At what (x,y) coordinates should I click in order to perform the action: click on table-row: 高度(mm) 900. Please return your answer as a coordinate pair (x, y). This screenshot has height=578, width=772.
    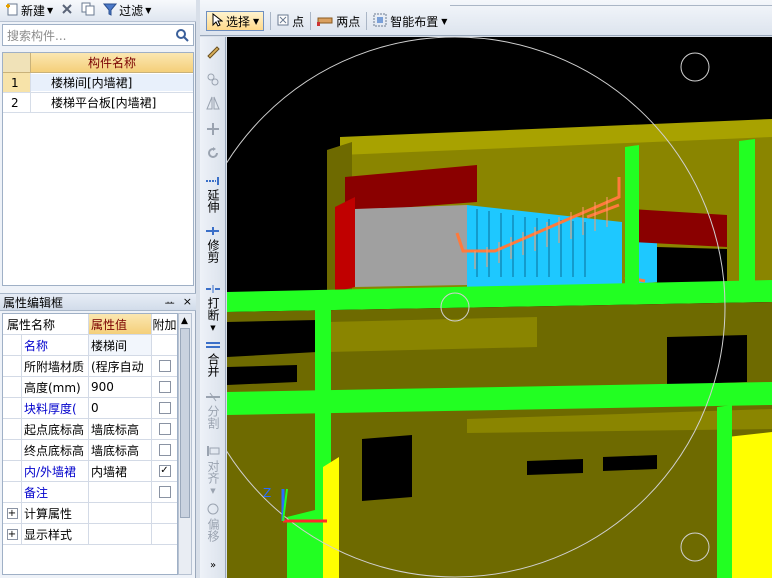
    Looking at the image, I should click on (90, 387).